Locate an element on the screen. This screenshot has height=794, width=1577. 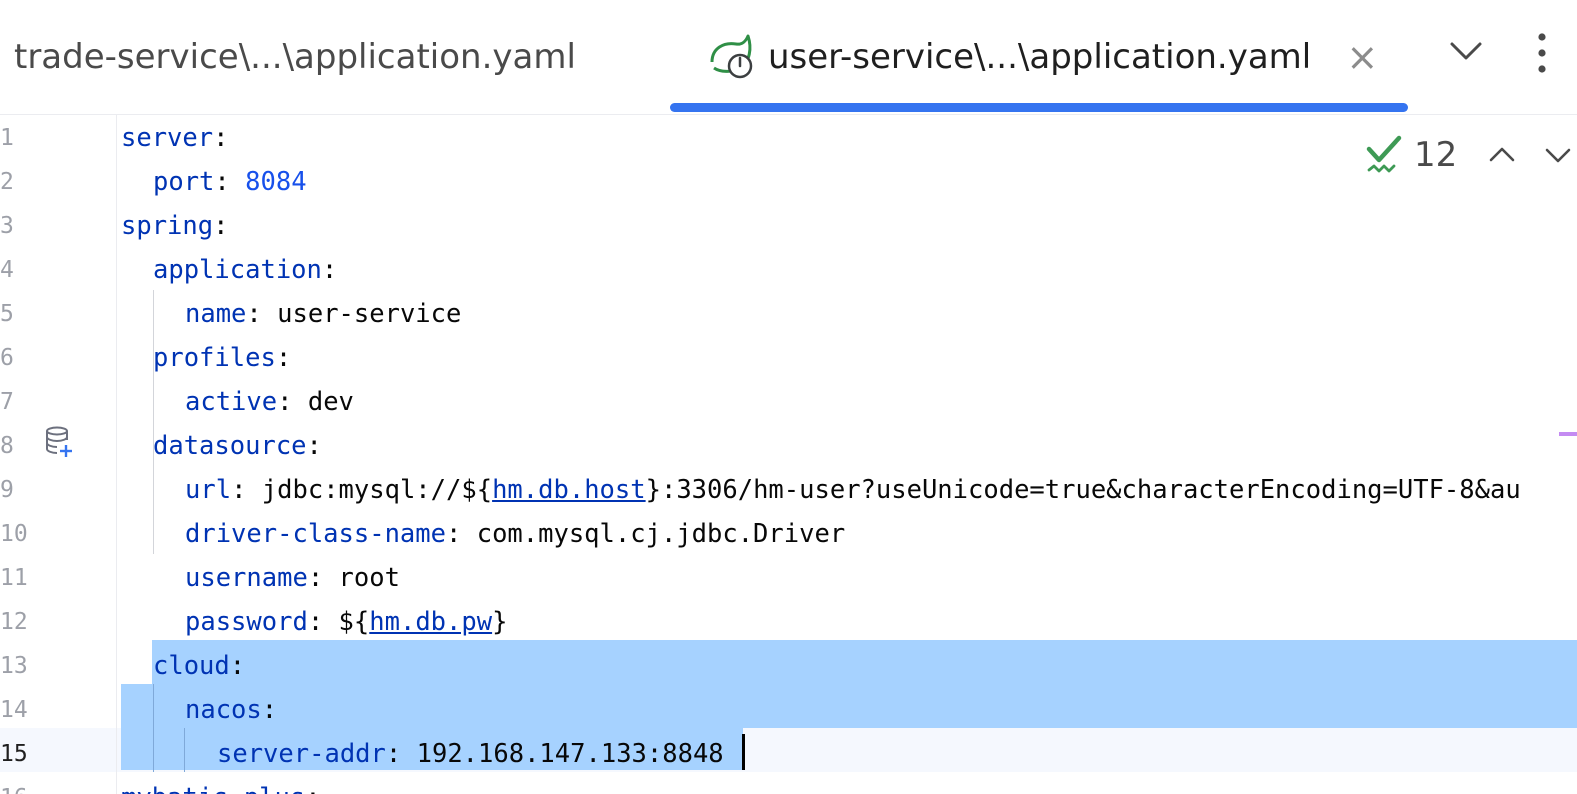
code-text: name: user-service is located at coordinates (323, 314).